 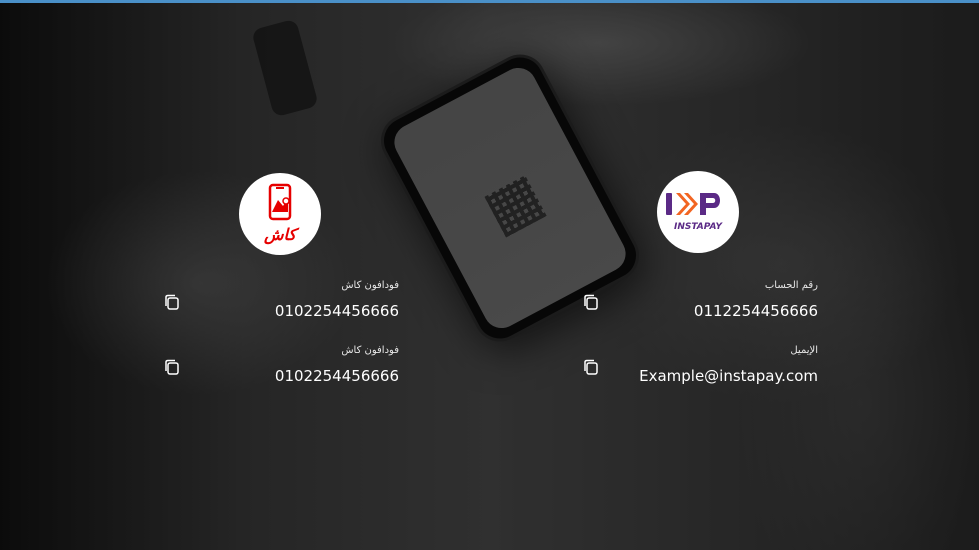 I want to click on instapay-account-label: رقم الحساب, so click(x=791, y=285).